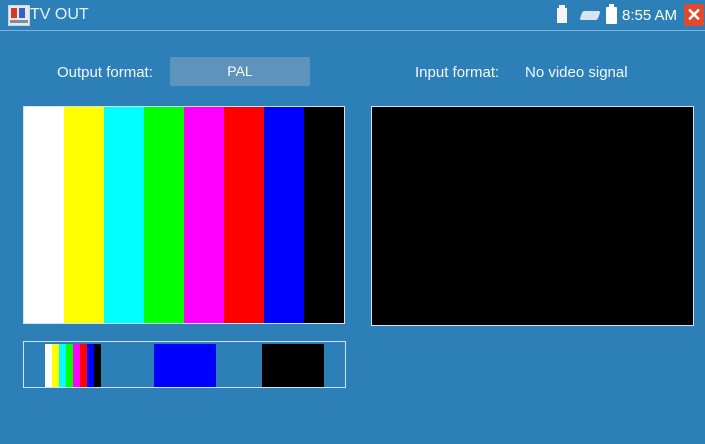 The height and width of the screenshot is (444, 705). Describe the element at coordinates (19, 15) in the screenshot. I see `tv-out-app-icon` at that location.